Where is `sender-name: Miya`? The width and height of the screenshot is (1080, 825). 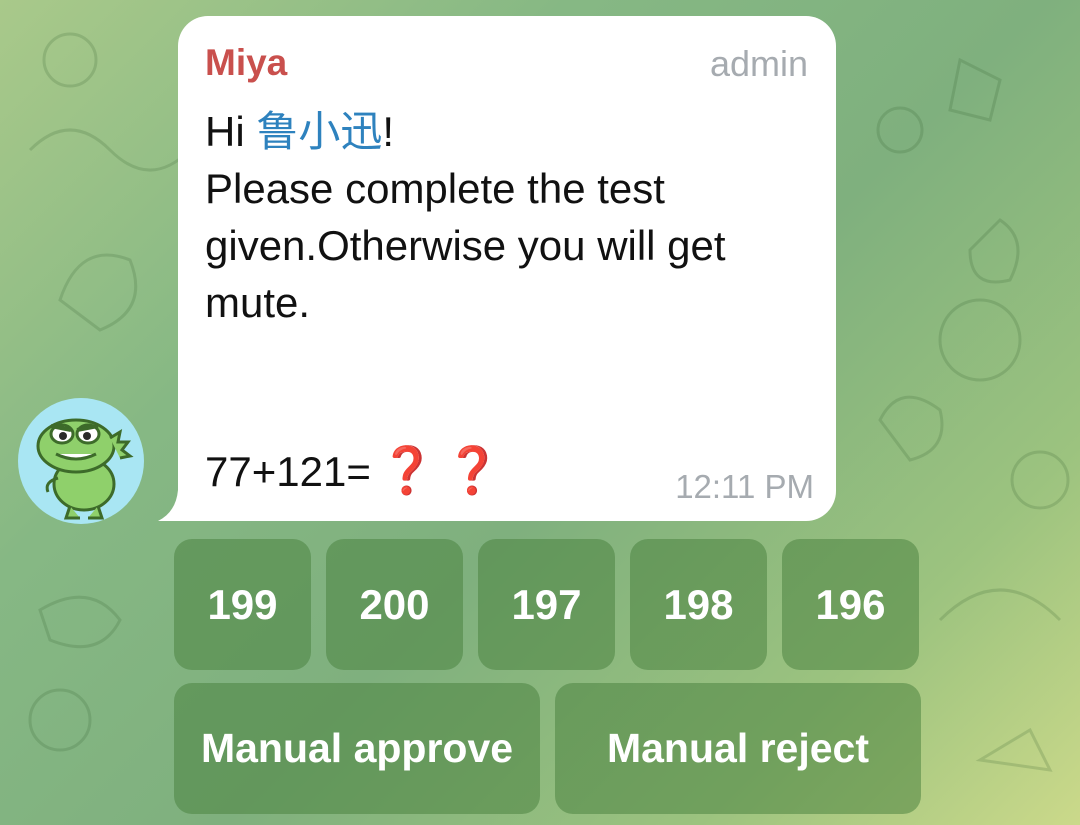
sender-name: Miya is located at coordinates (246, 63).